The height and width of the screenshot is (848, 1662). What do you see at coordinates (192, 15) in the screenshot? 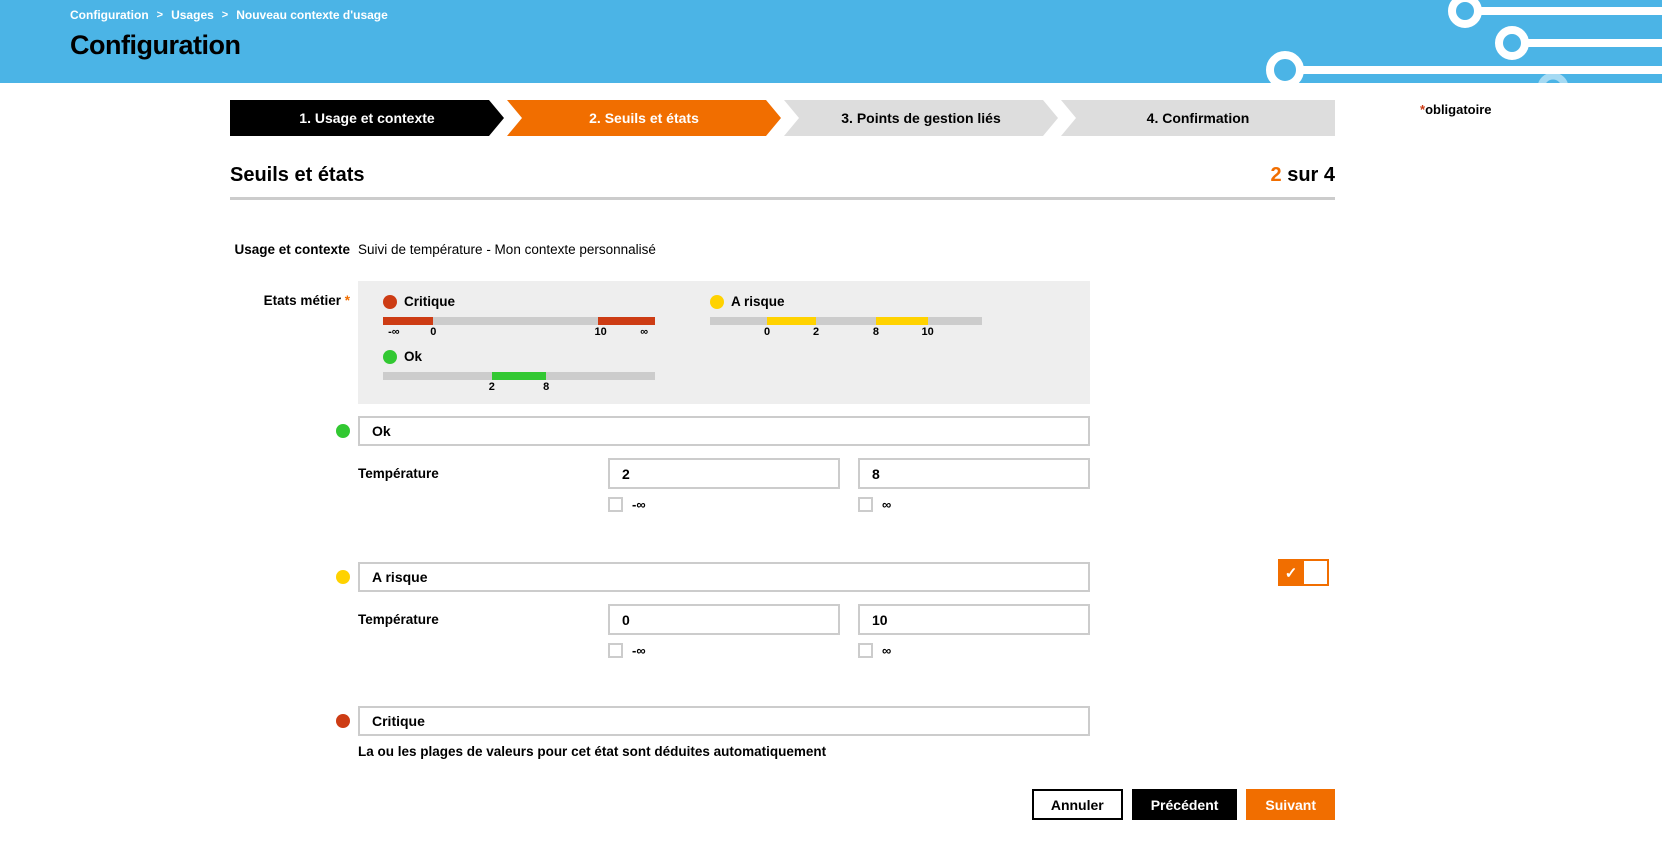
I see `breadcrumb-usages: Usages` at bounding box center [192, 15].